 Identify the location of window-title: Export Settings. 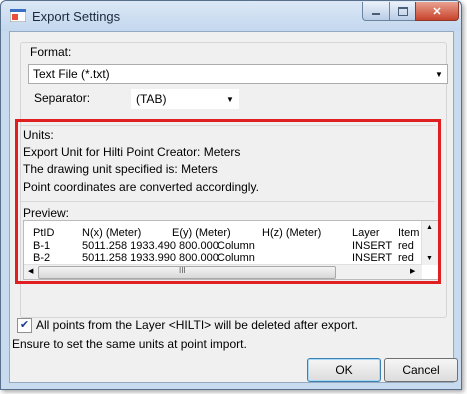
(76, 16).